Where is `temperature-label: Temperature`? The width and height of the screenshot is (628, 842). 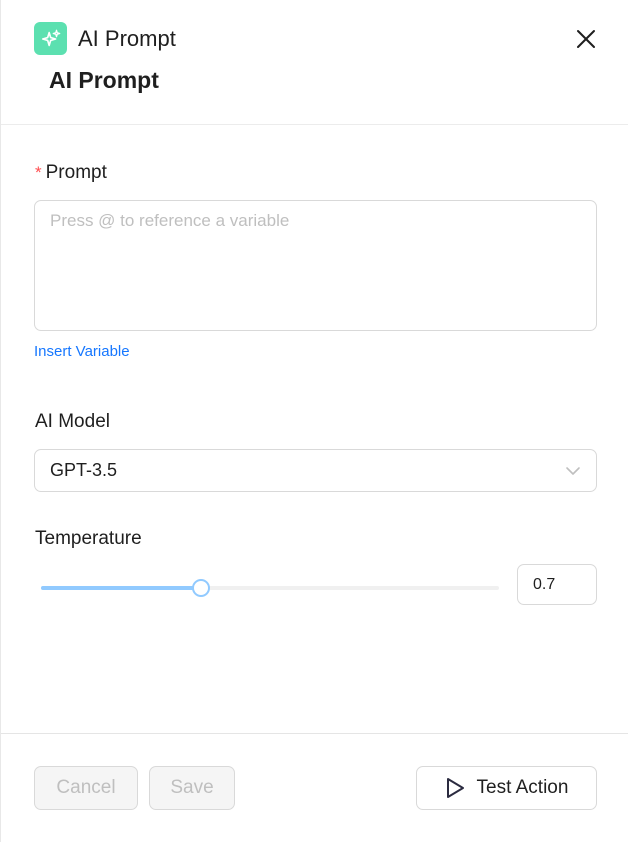 temperature-label: Temperature is located at coordinates (88, 538).